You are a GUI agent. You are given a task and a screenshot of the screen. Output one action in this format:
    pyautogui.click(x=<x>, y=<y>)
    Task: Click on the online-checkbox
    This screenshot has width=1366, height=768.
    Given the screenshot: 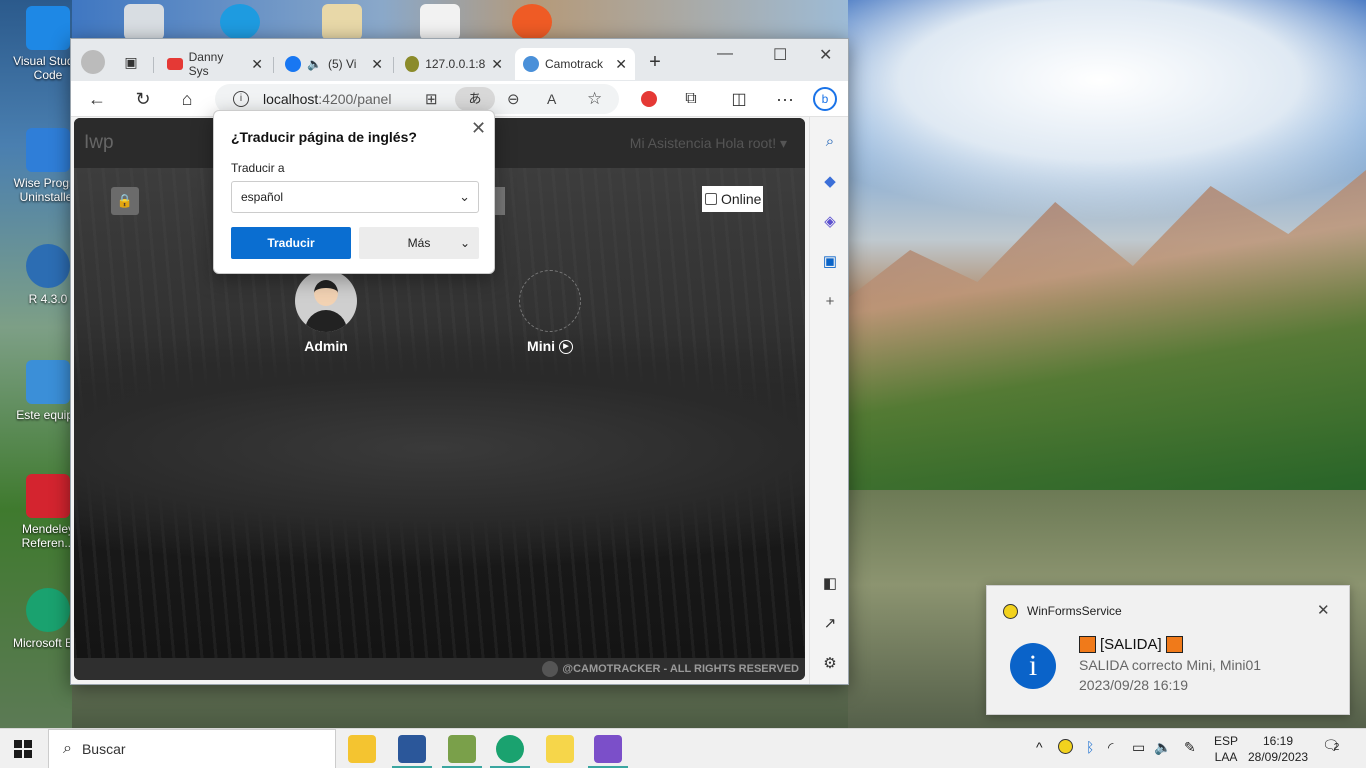 What is the action you would take?
    pyautogui.click(x=711, y=199)
    